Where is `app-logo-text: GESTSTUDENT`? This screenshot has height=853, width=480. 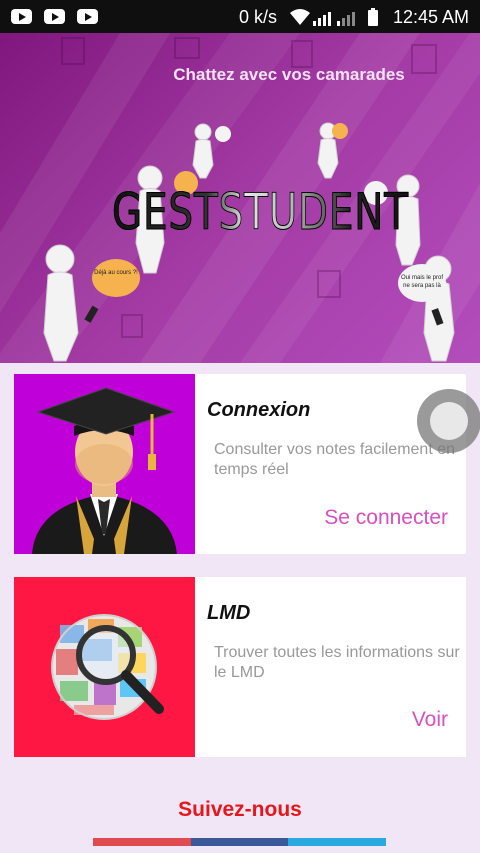 app-logo-text: GESTSTUDENT is located at coordinates (260, 212).